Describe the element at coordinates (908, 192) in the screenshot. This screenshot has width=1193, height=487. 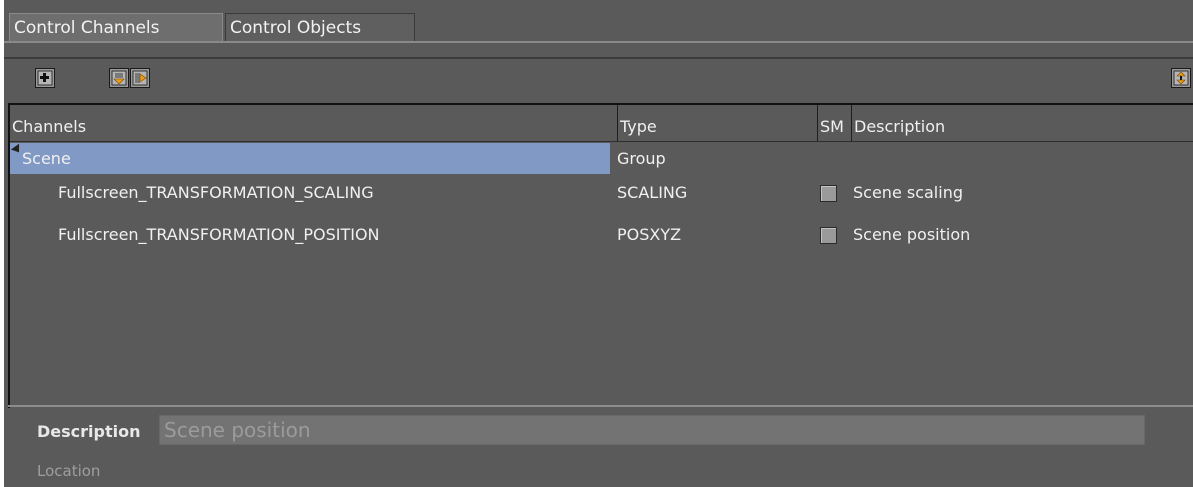
I see `channel-description: Scene scaling` at that location.